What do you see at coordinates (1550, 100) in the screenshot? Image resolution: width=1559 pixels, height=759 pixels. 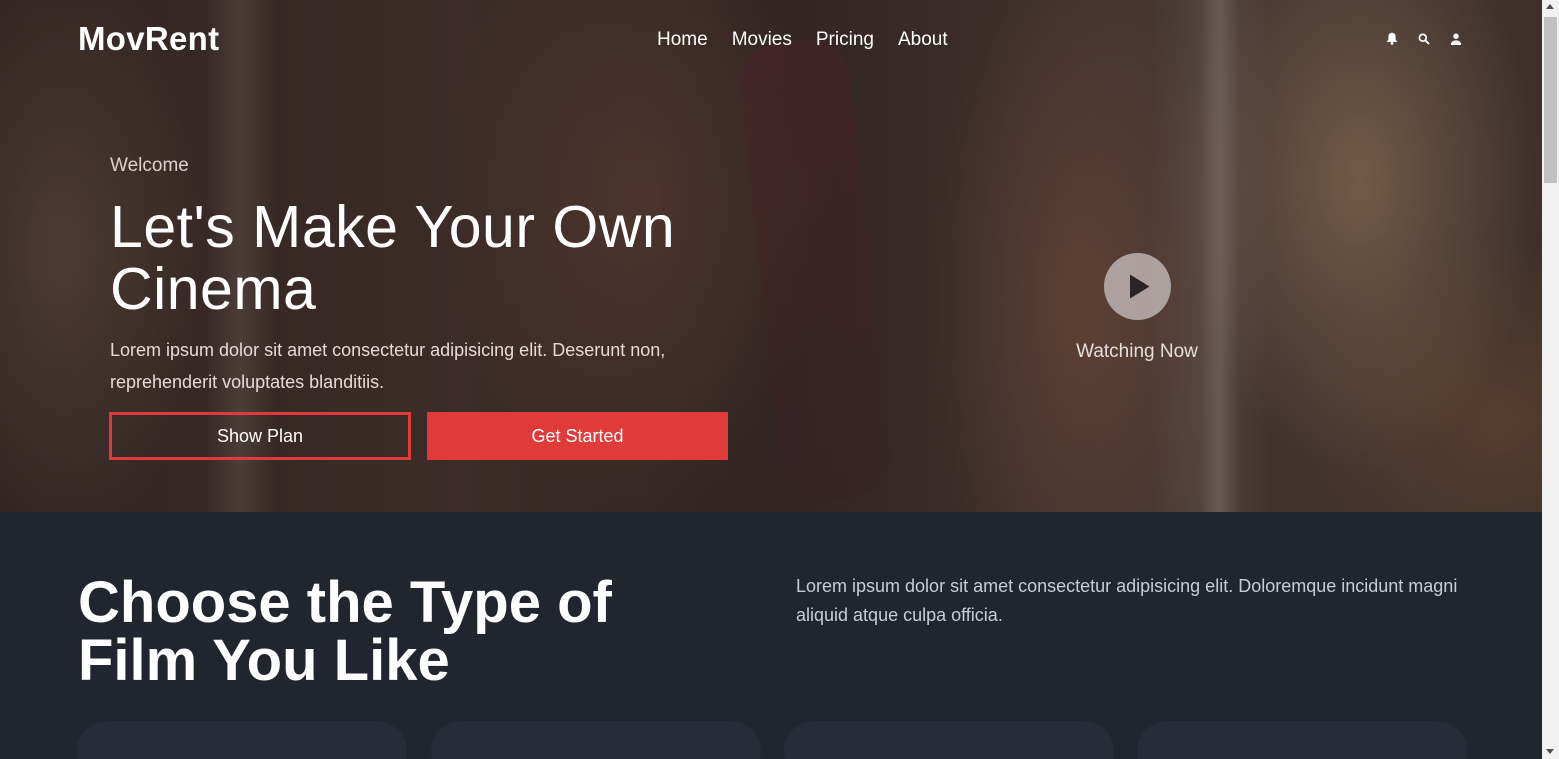 I see `scrollbar-thumb` at bounding box center [1550, 100].